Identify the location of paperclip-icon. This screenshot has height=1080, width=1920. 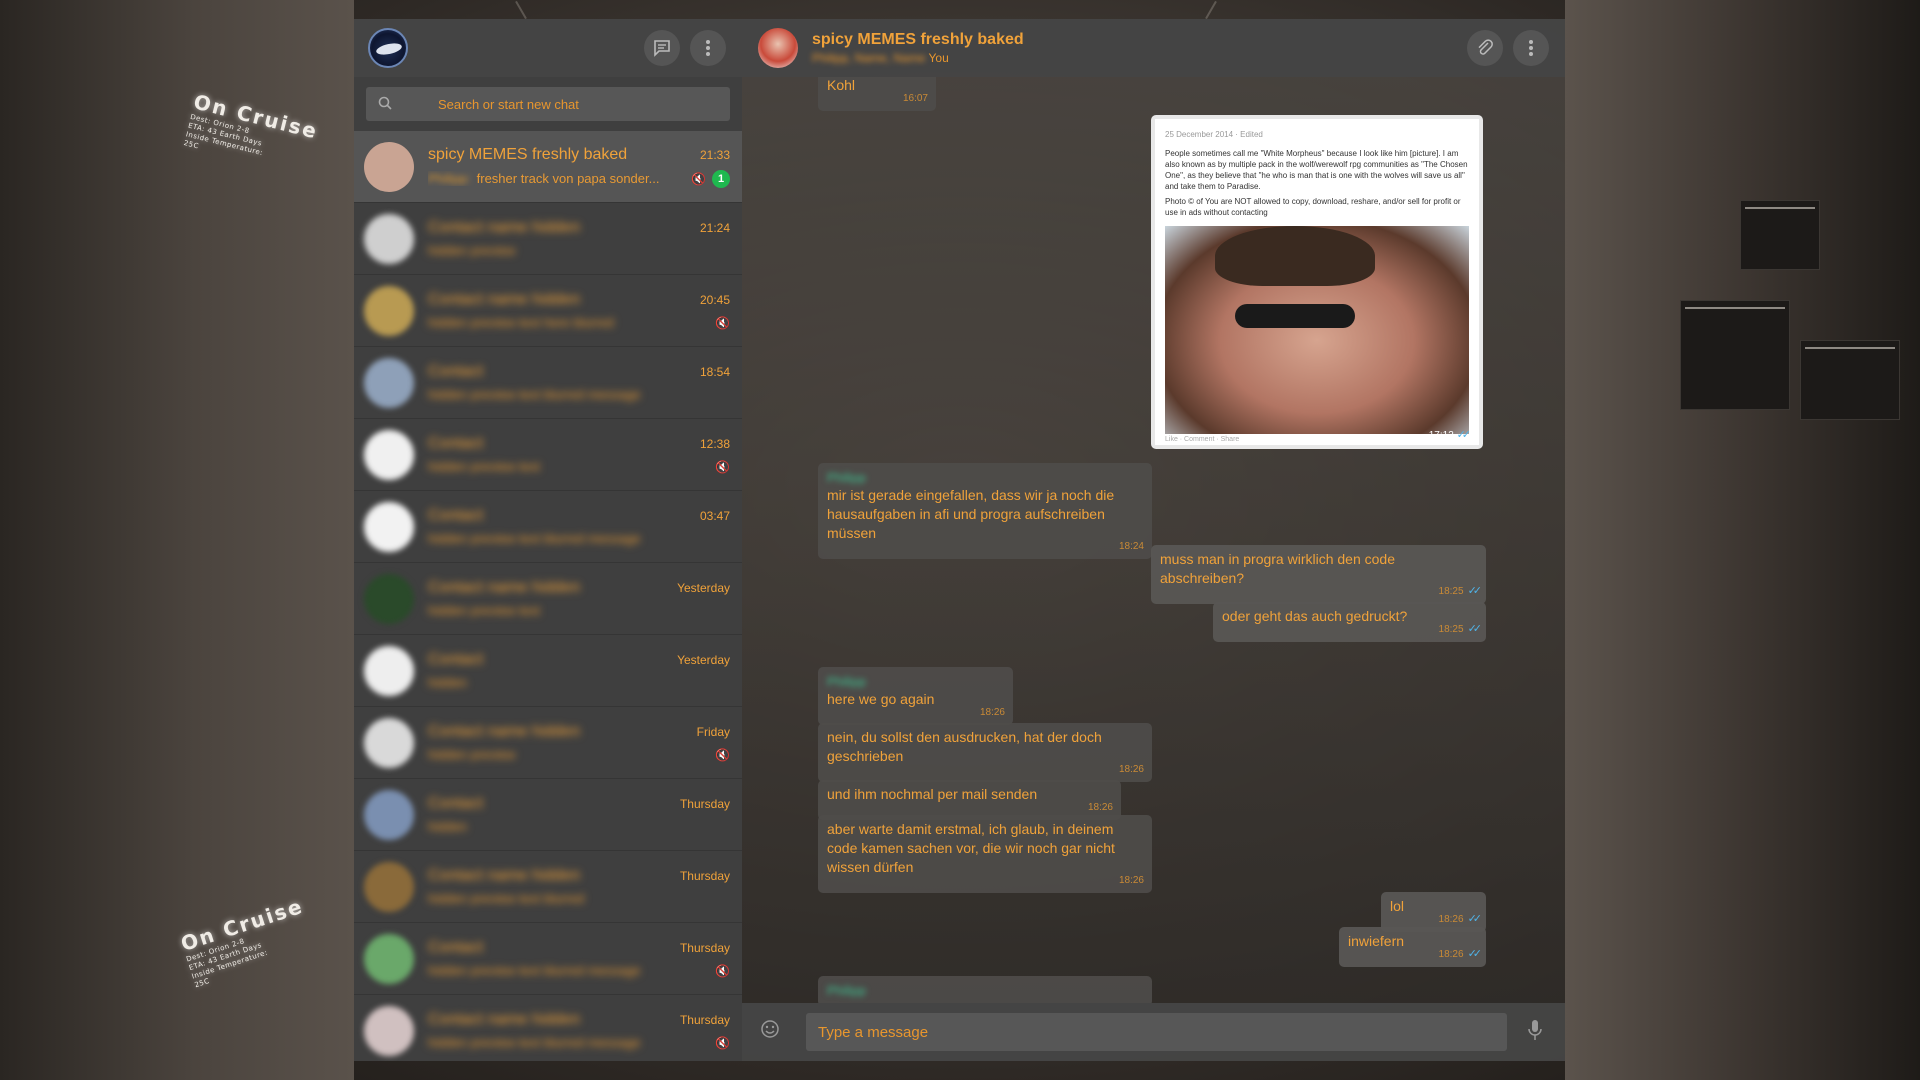
(1485, 47).